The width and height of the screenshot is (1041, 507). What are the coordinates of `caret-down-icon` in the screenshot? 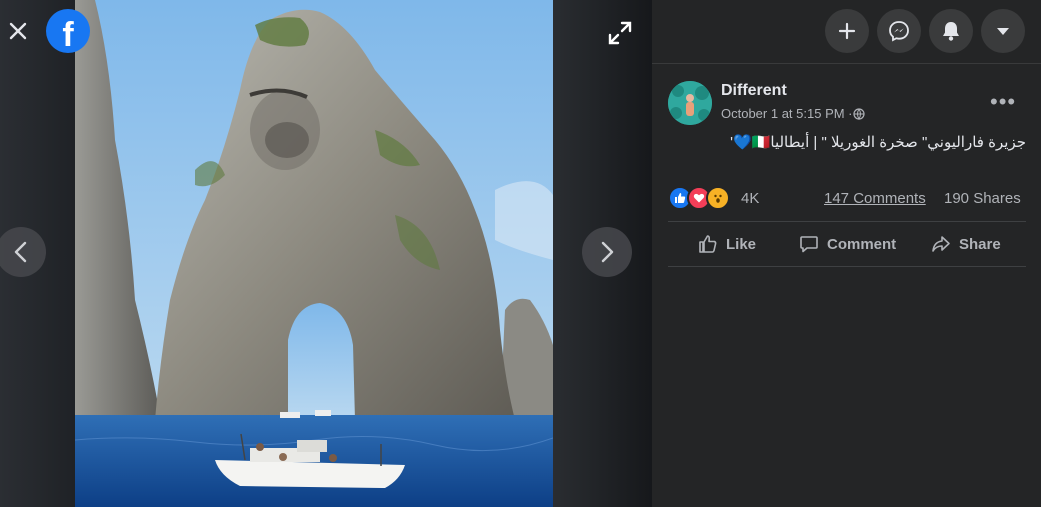 It's located at (1003, 31).